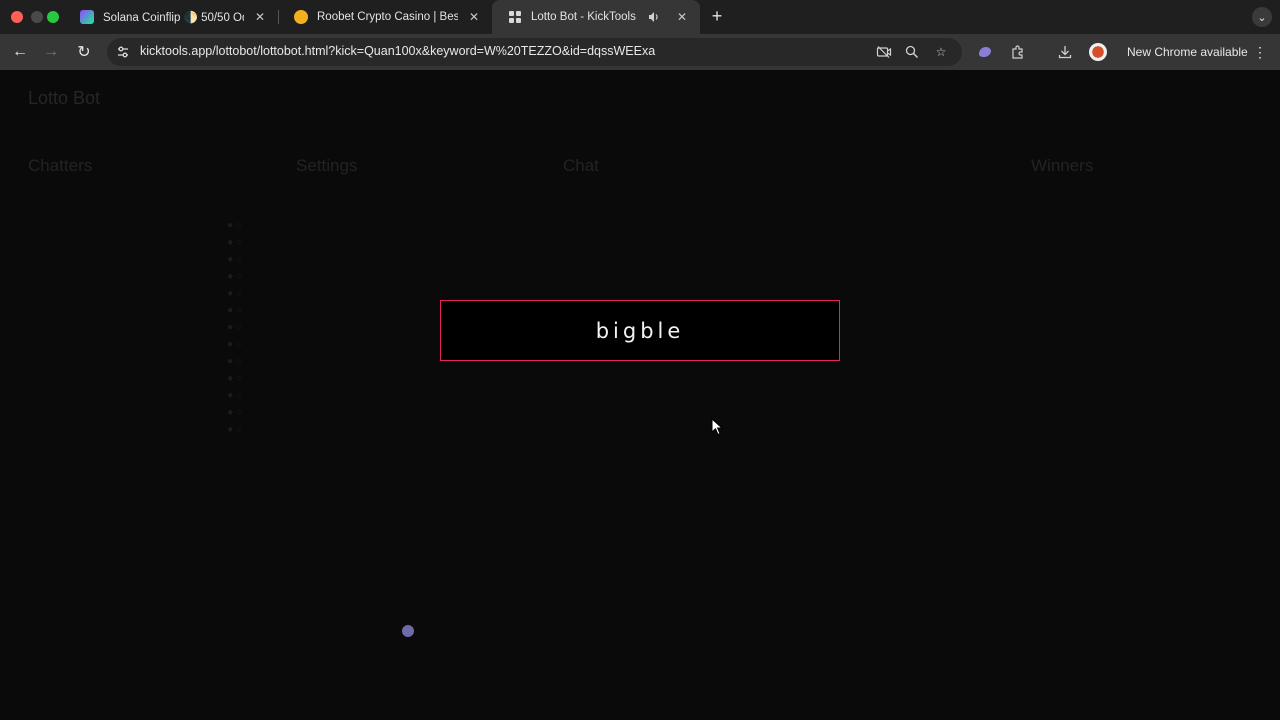  Describe the element at coordinates (1062, 165) in the screenshot. I see `panel-heading-winners: Winners` at that location.